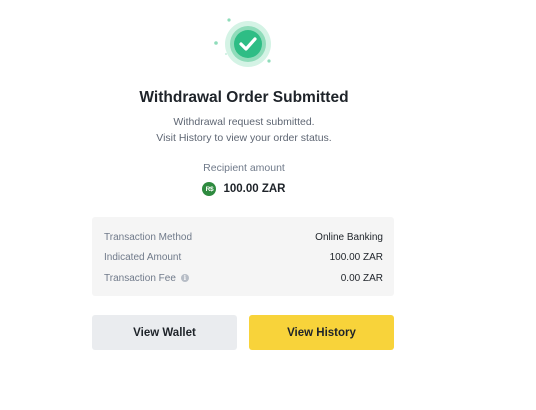 This screenshot has height=410, width=536. I want to click on detail-row-transaction-method: Transaction Method Online Banking, so click(243, 237).